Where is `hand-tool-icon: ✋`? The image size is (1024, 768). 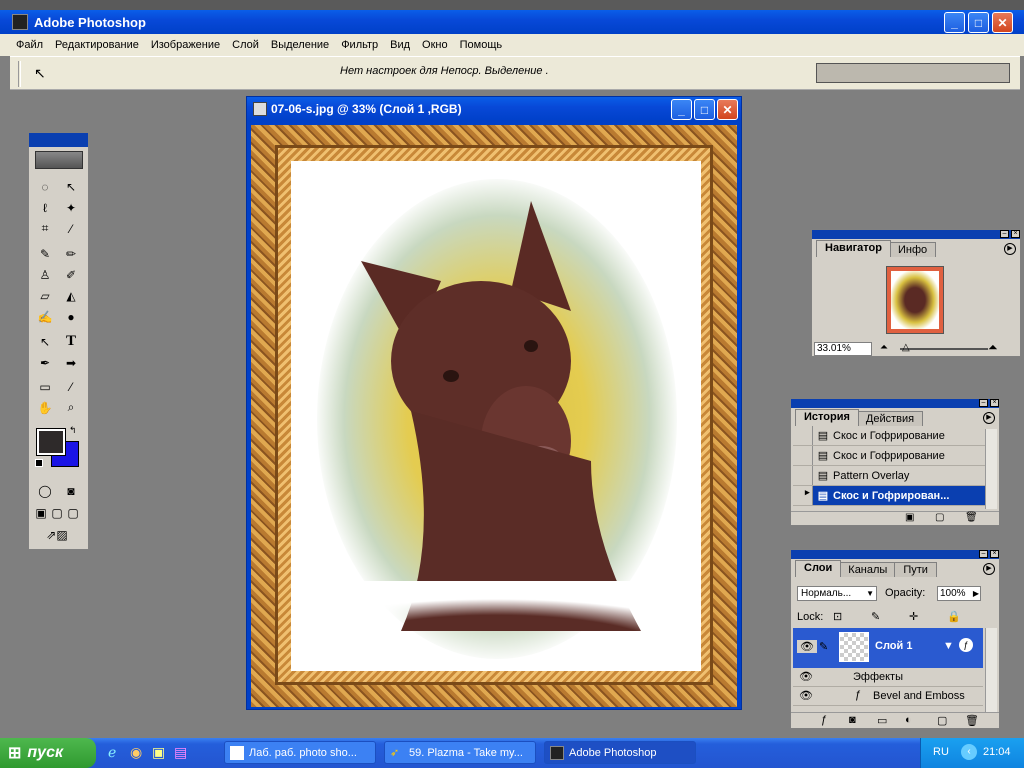 hand-tool-icon: ✋ is located at coordinates (45, 407).